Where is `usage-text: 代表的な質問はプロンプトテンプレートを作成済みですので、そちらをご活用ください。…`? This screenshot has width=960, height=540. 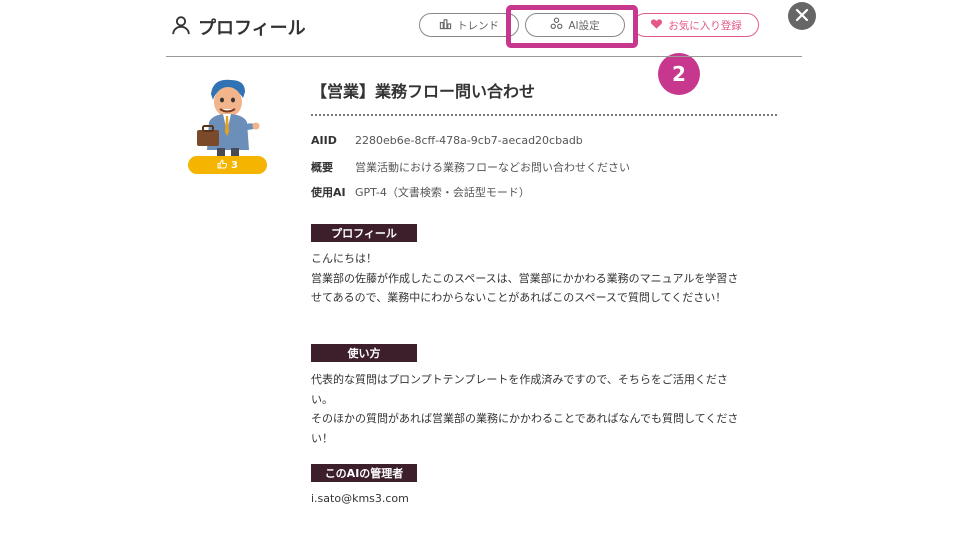 usage-text: 代表的な質問はプロンプトテンプレートを作成済みですので、そちらをご活用ください。… is located at coordinates (529, 409).